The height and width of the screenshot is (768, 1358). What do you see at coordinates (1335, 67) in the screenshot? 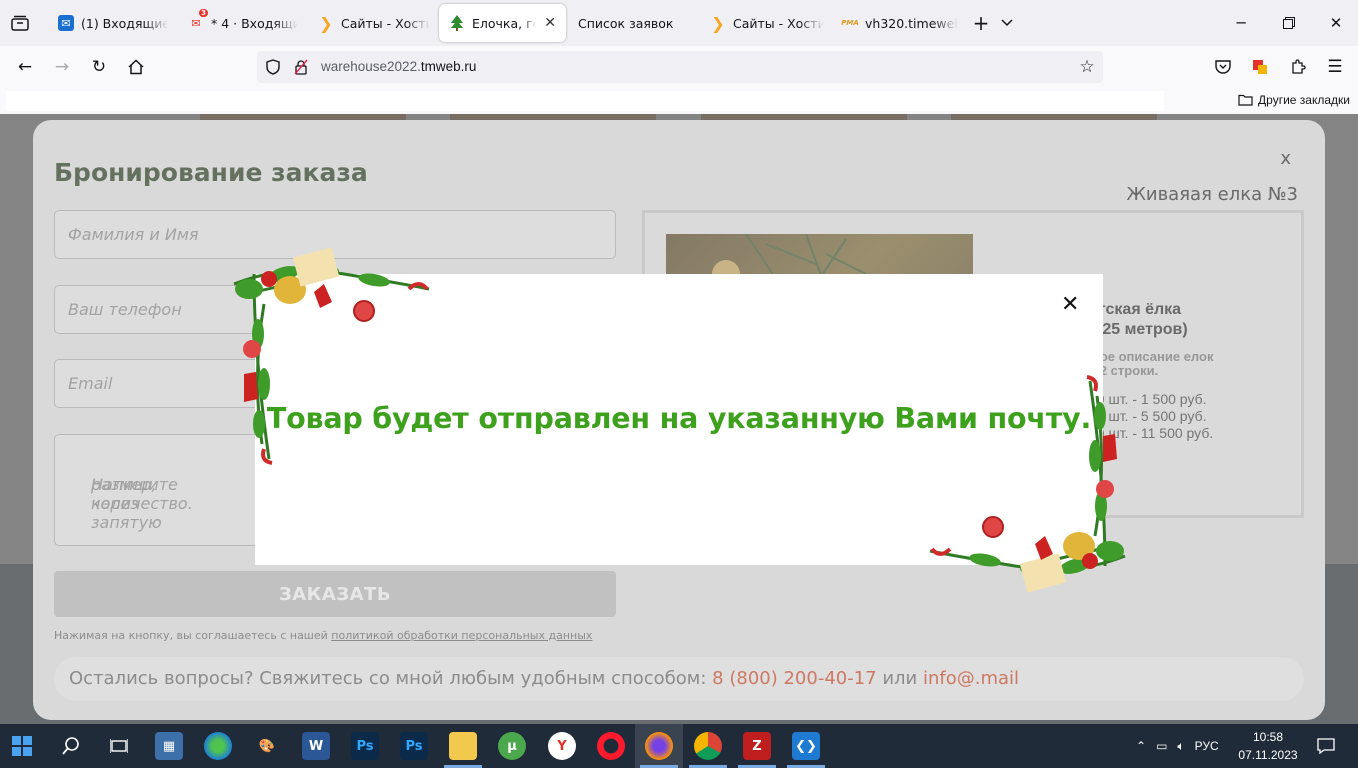
I see `menu-icon: ☰` at bounding box center [1335, 67].